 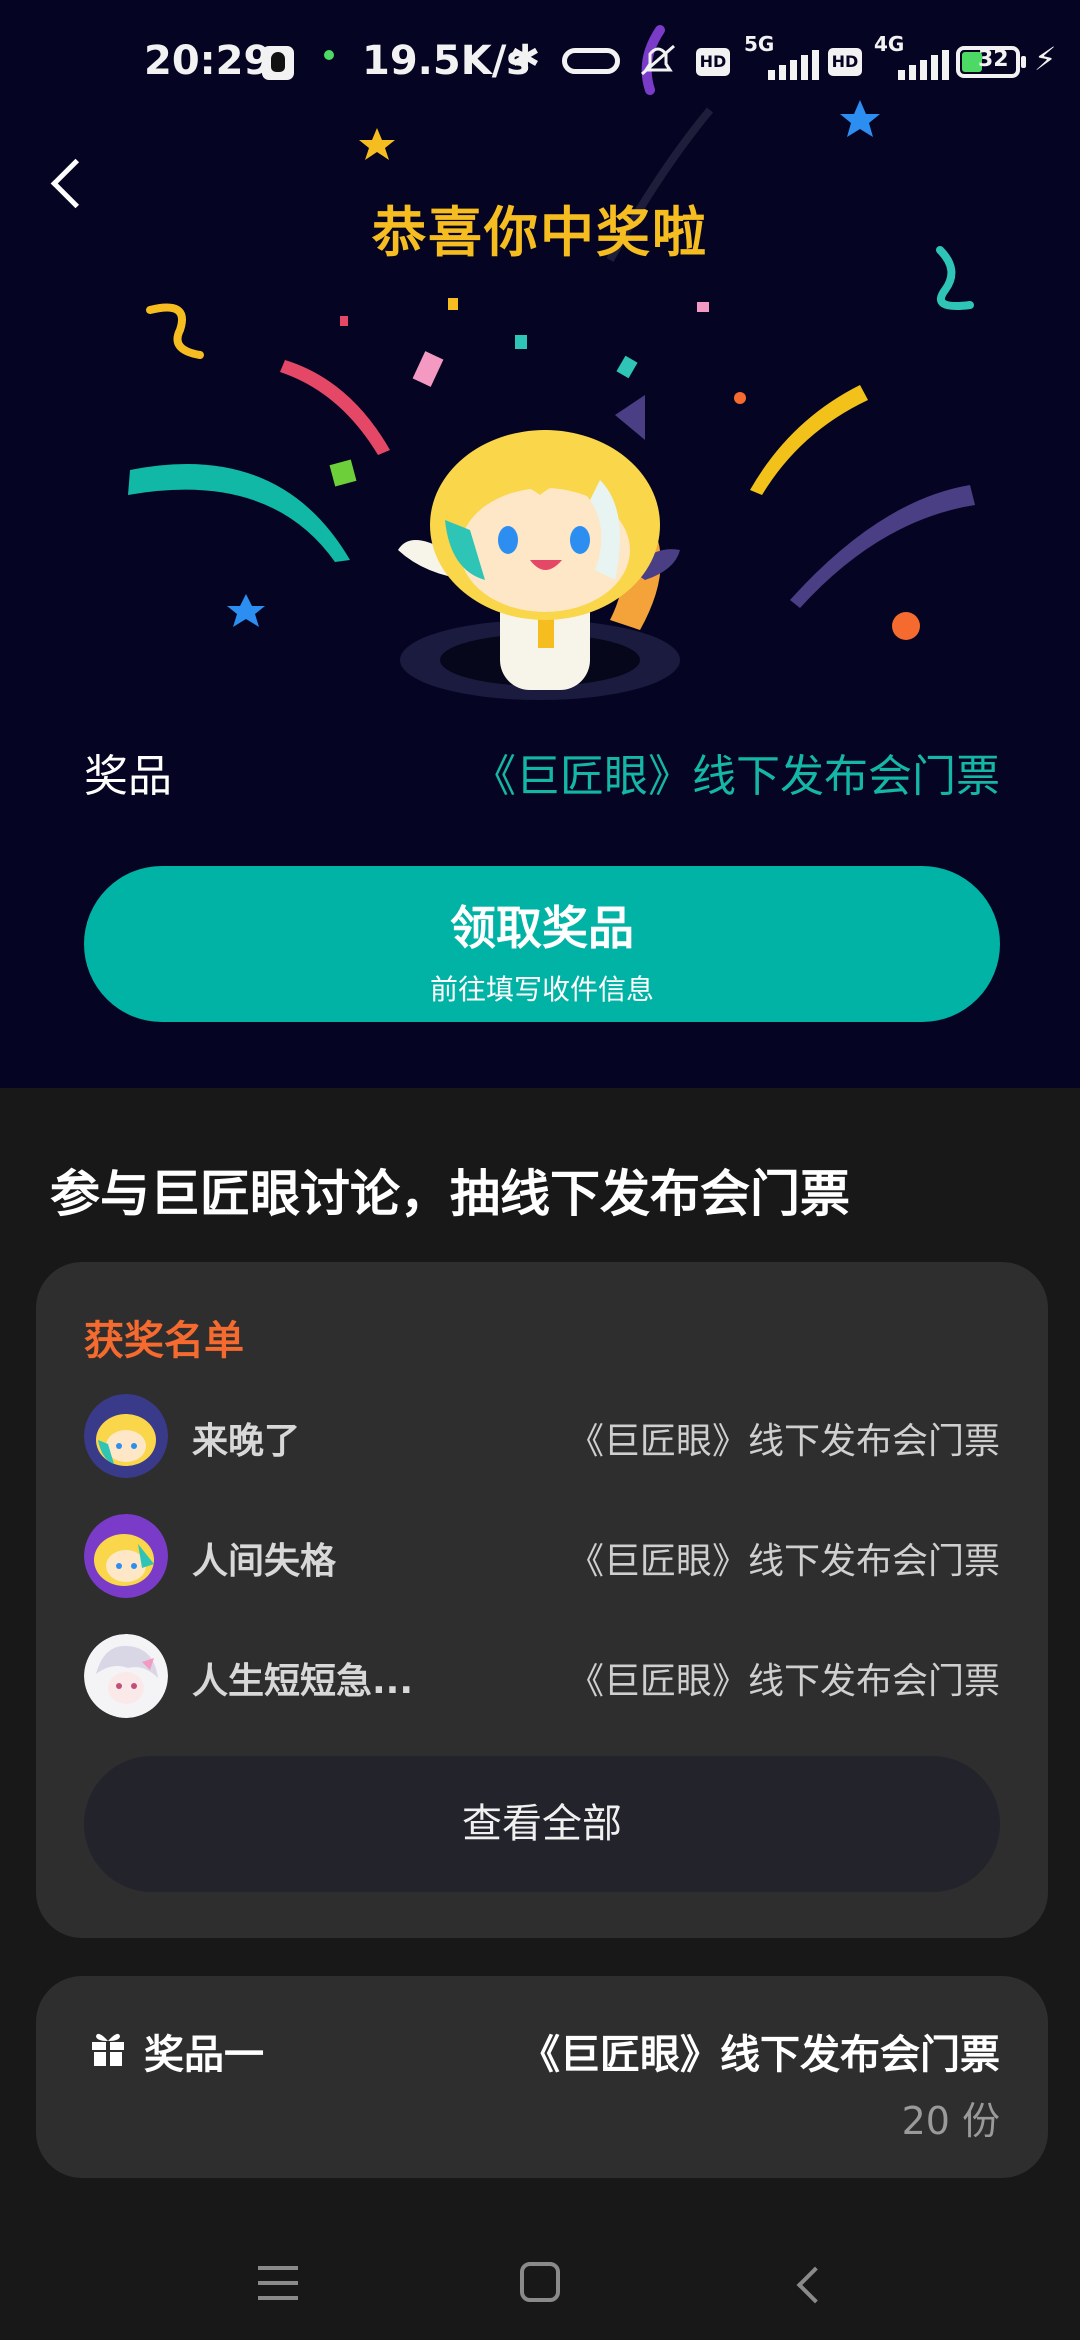 I want to click on link-icon, so click(x=591, y=61).